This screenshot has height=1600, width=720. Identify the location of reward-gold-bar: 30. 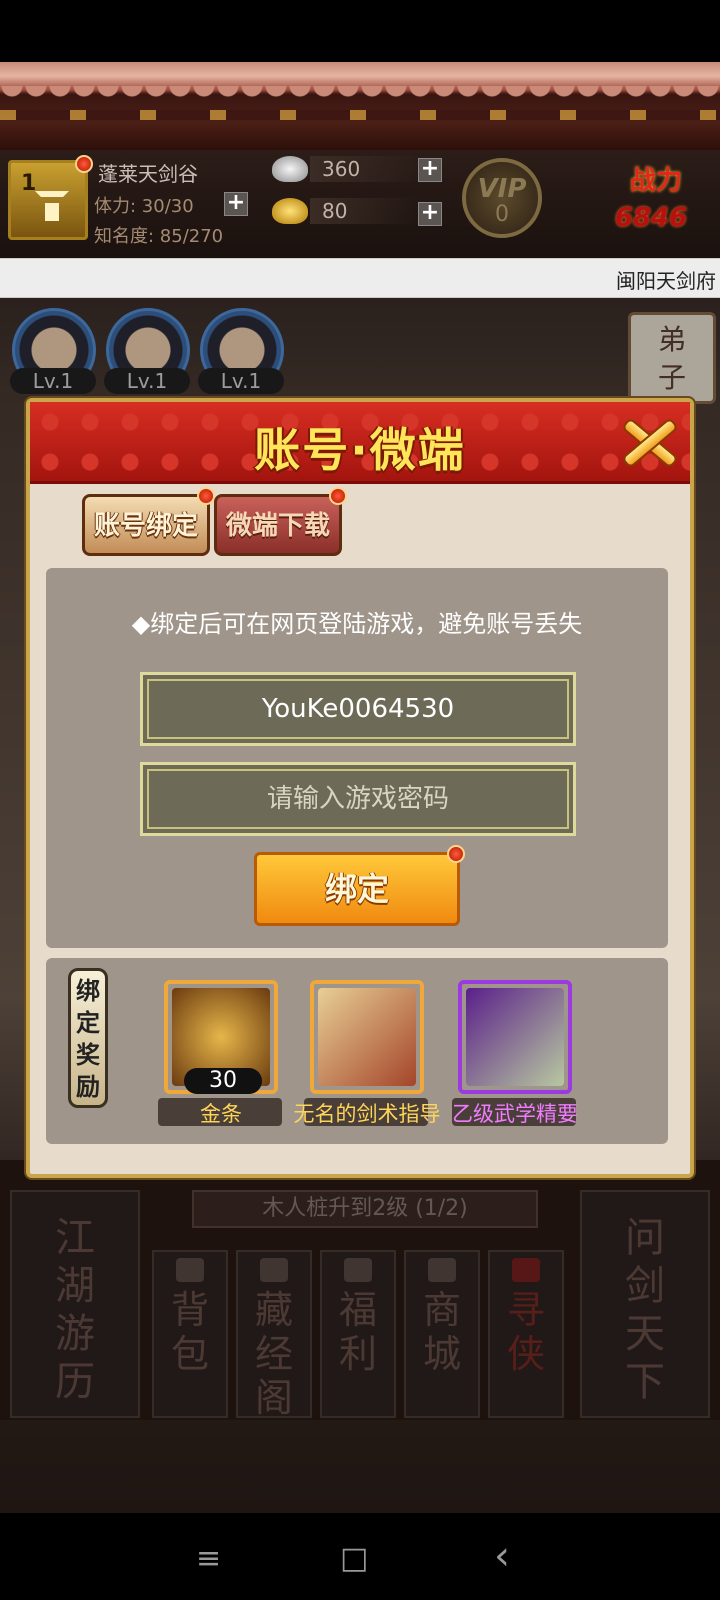
(221, 1037).